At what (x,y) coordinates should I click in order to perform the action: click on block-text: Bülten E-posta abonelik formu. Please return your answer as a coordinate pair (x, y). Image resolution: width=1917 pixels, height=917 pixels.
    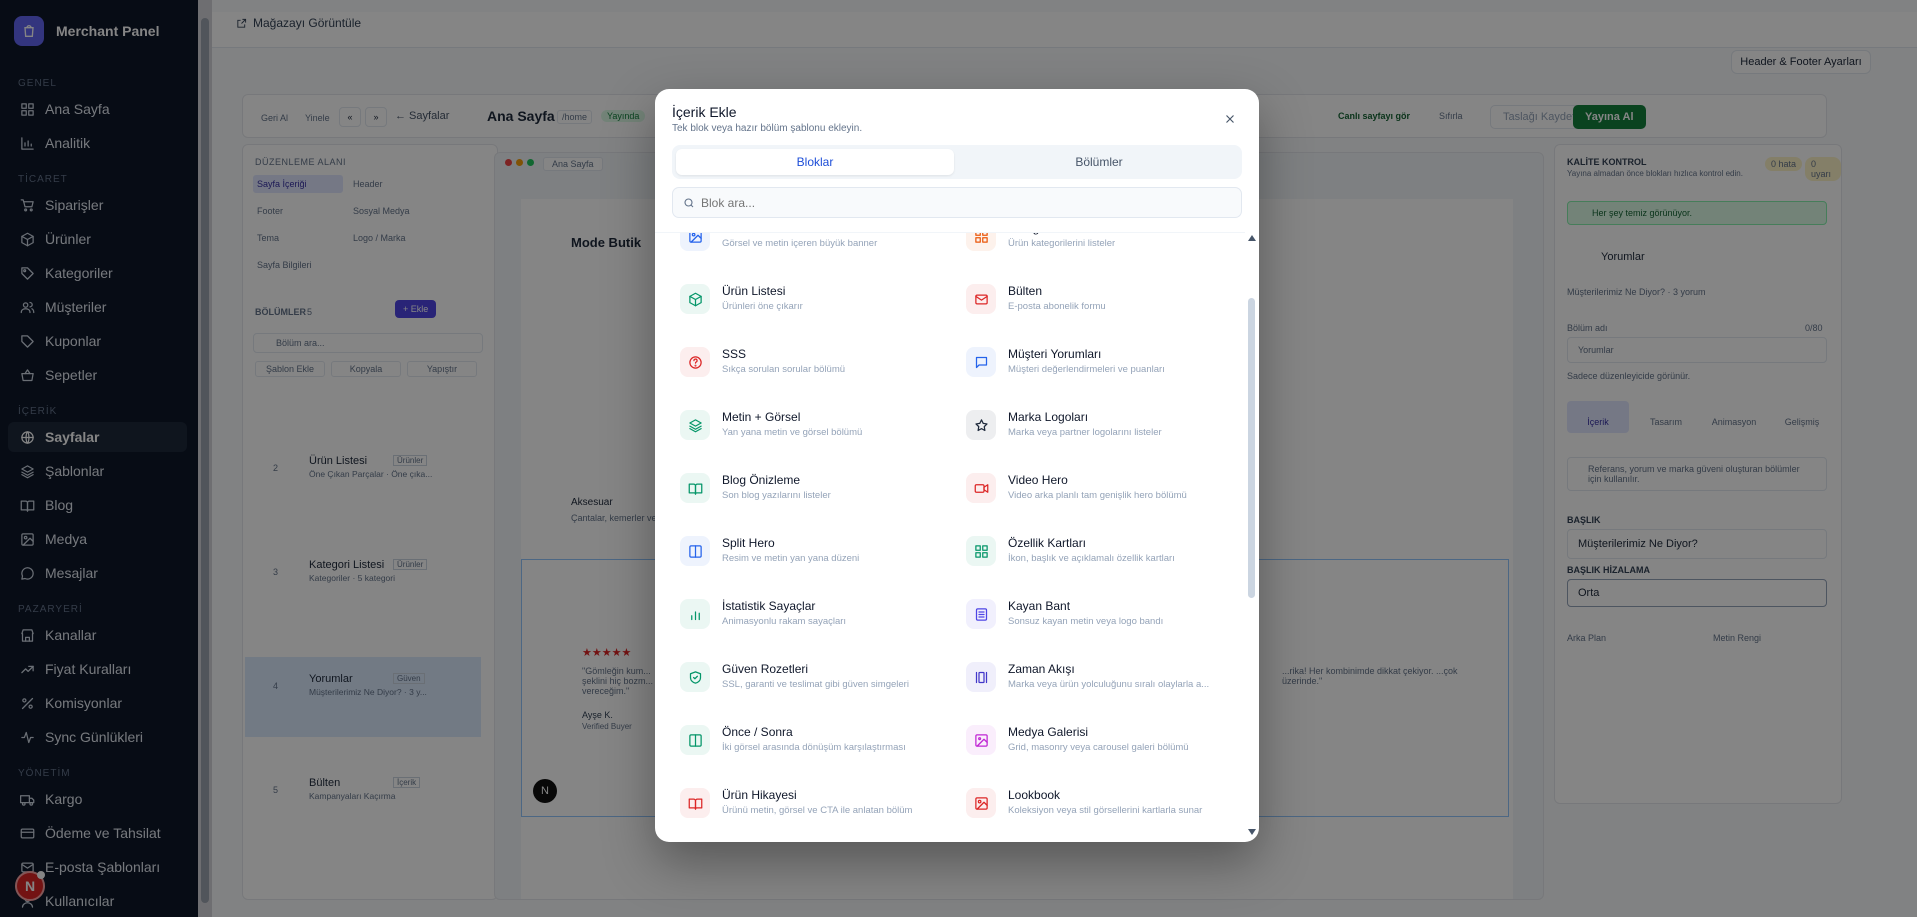
    Looking at the image, I should click on (1115, 297).